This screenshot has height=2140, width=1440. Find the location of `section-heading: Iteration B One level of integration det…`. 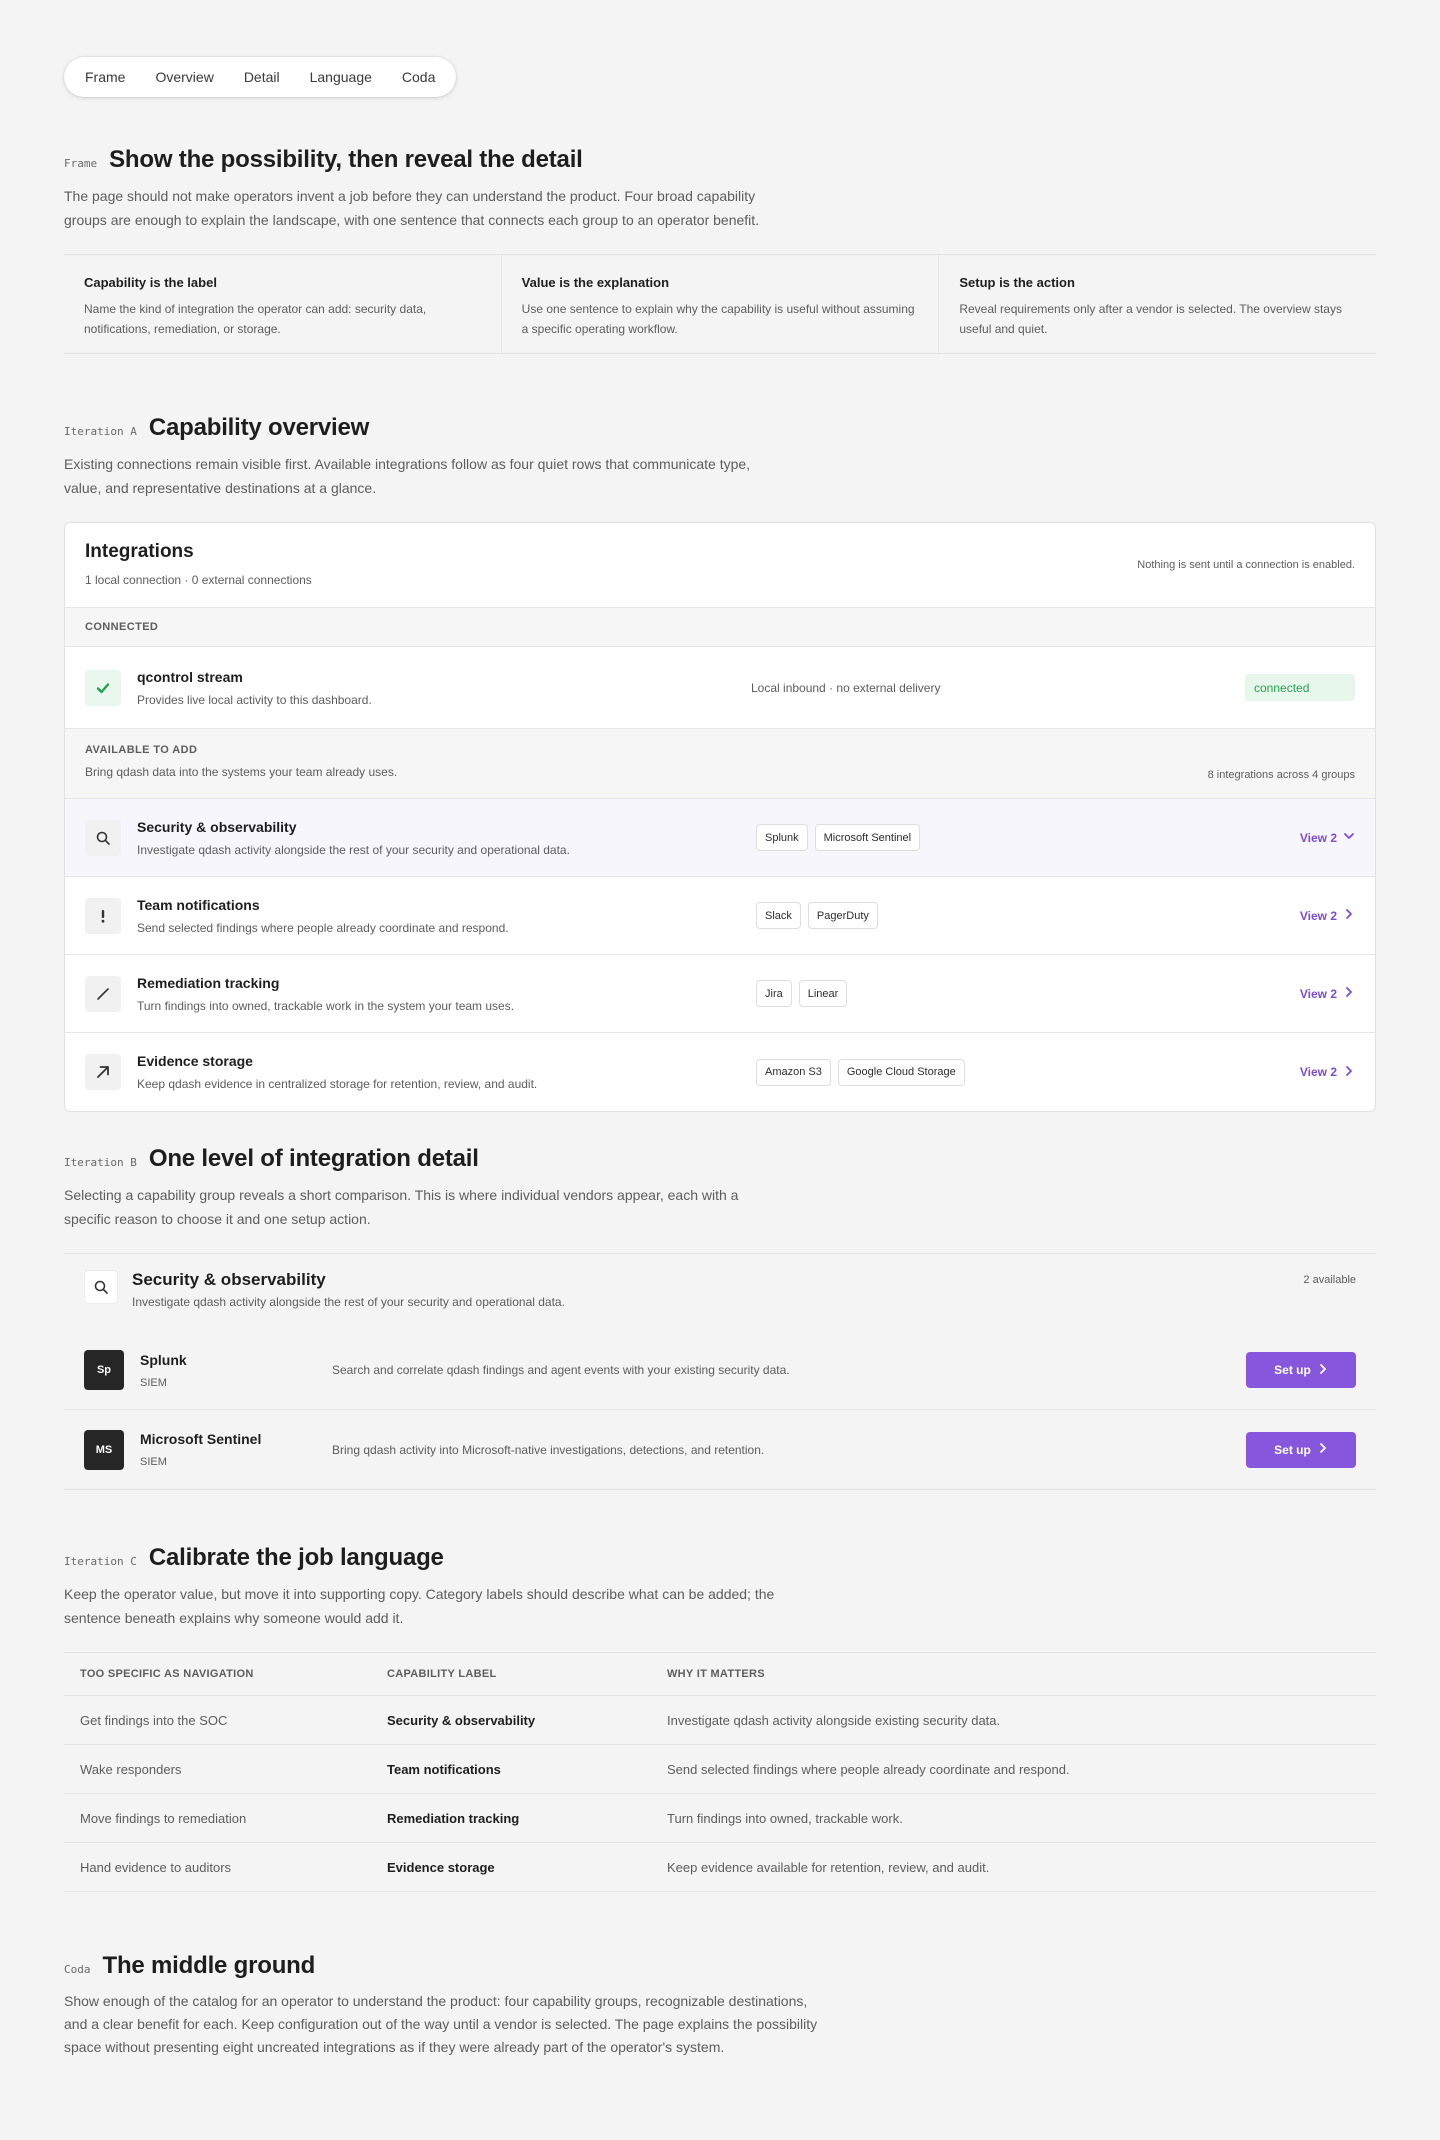

section-heading: Iteration B One level of integration det… is located at coordinates (720, 1159).